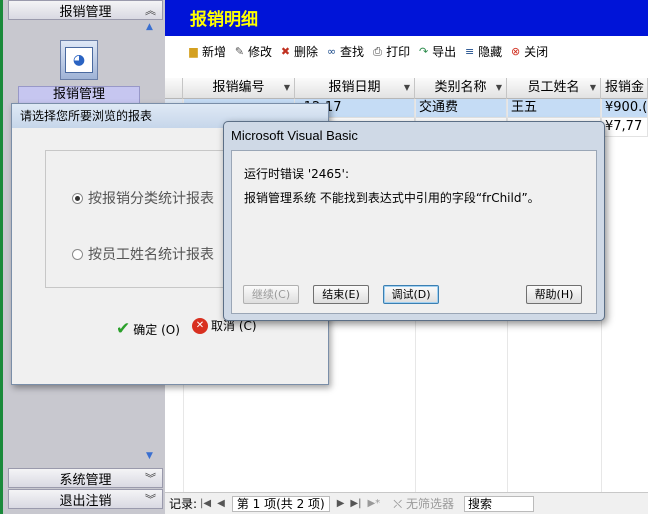  What do you see at coordinates (148, 329) in the screenshot?
I see `ok-button: ✔ 确定 (O)` at bounding box center [148, 329].